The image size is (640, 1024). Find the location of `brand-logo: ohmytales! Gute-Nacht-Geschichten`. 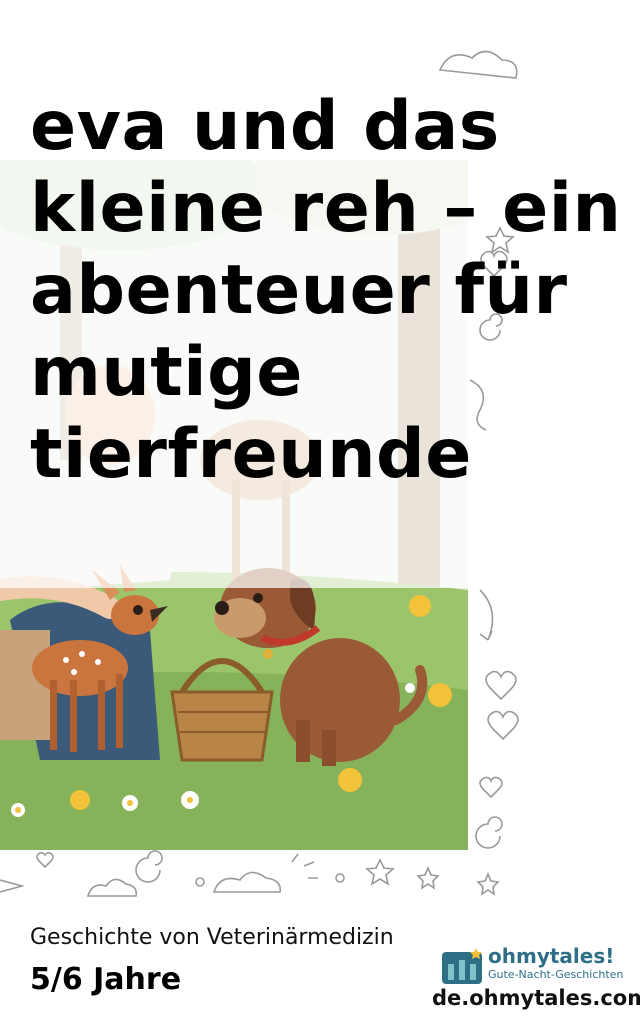

brand-logo: ohmytales! Gute-Nacht-Geschichten is located at coordinates (535, 966).